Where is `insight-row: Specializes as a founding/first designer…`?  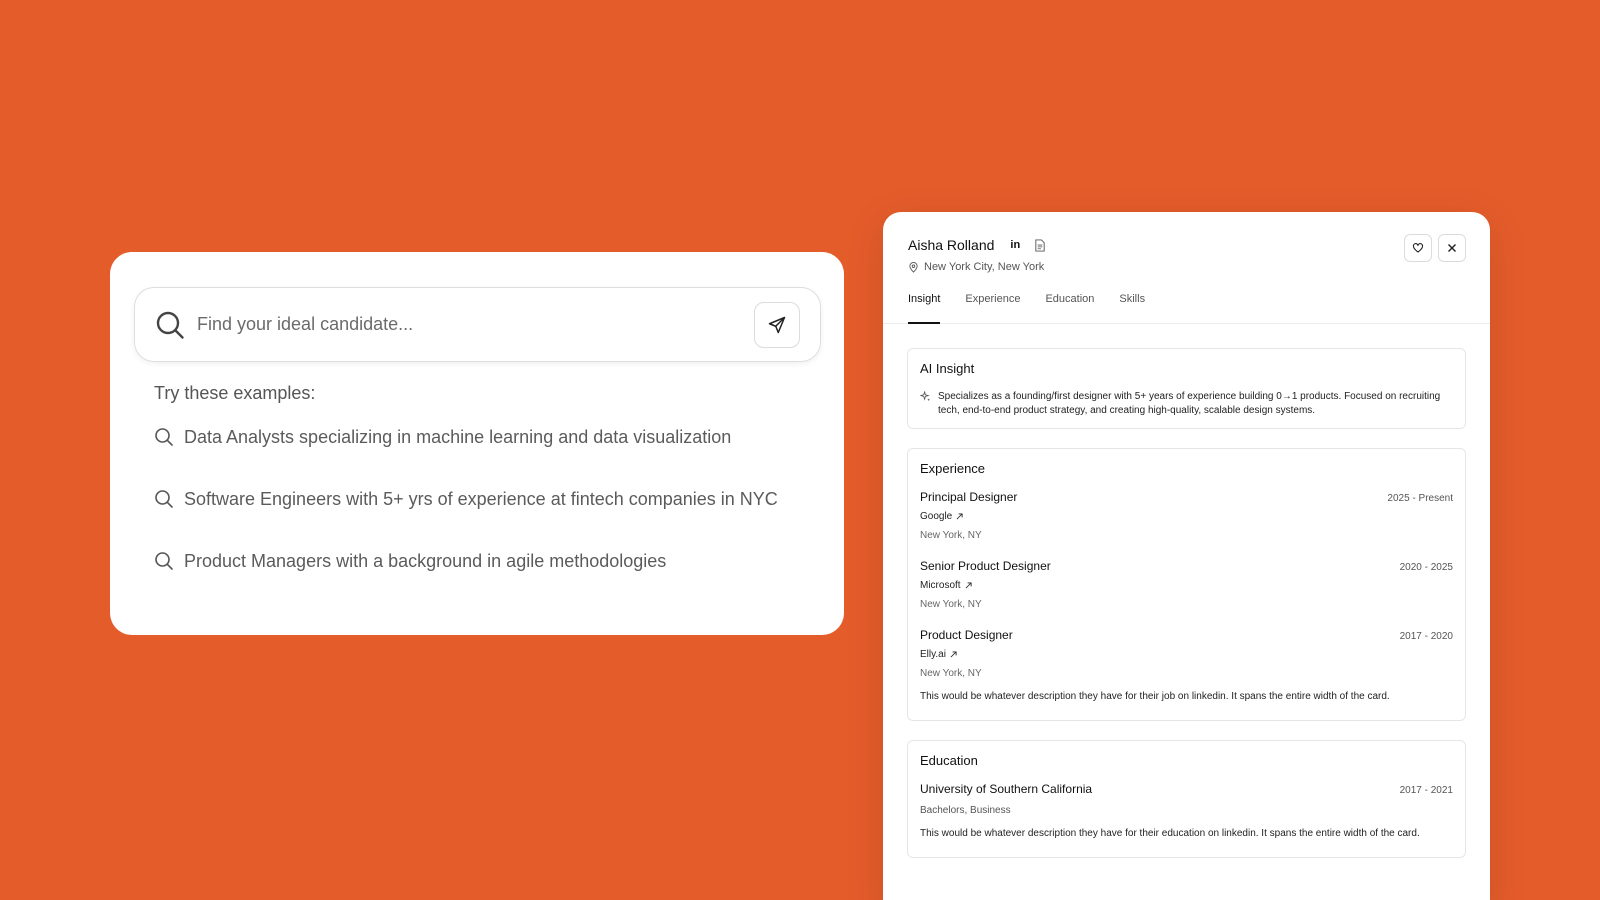 insight-row: Specializes as a founding/first designer… is located at coordinates (1186, 404).